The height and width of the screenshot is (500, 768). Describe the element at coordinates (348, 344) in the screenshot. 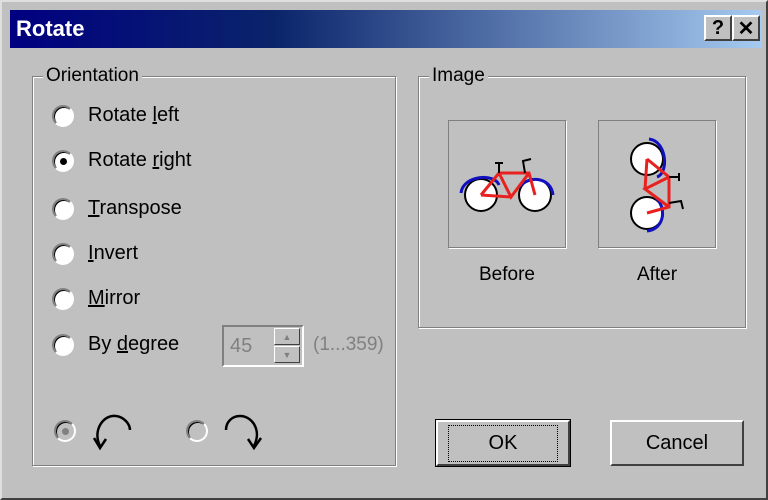

I see `degree-range: (1...359)` at that location.